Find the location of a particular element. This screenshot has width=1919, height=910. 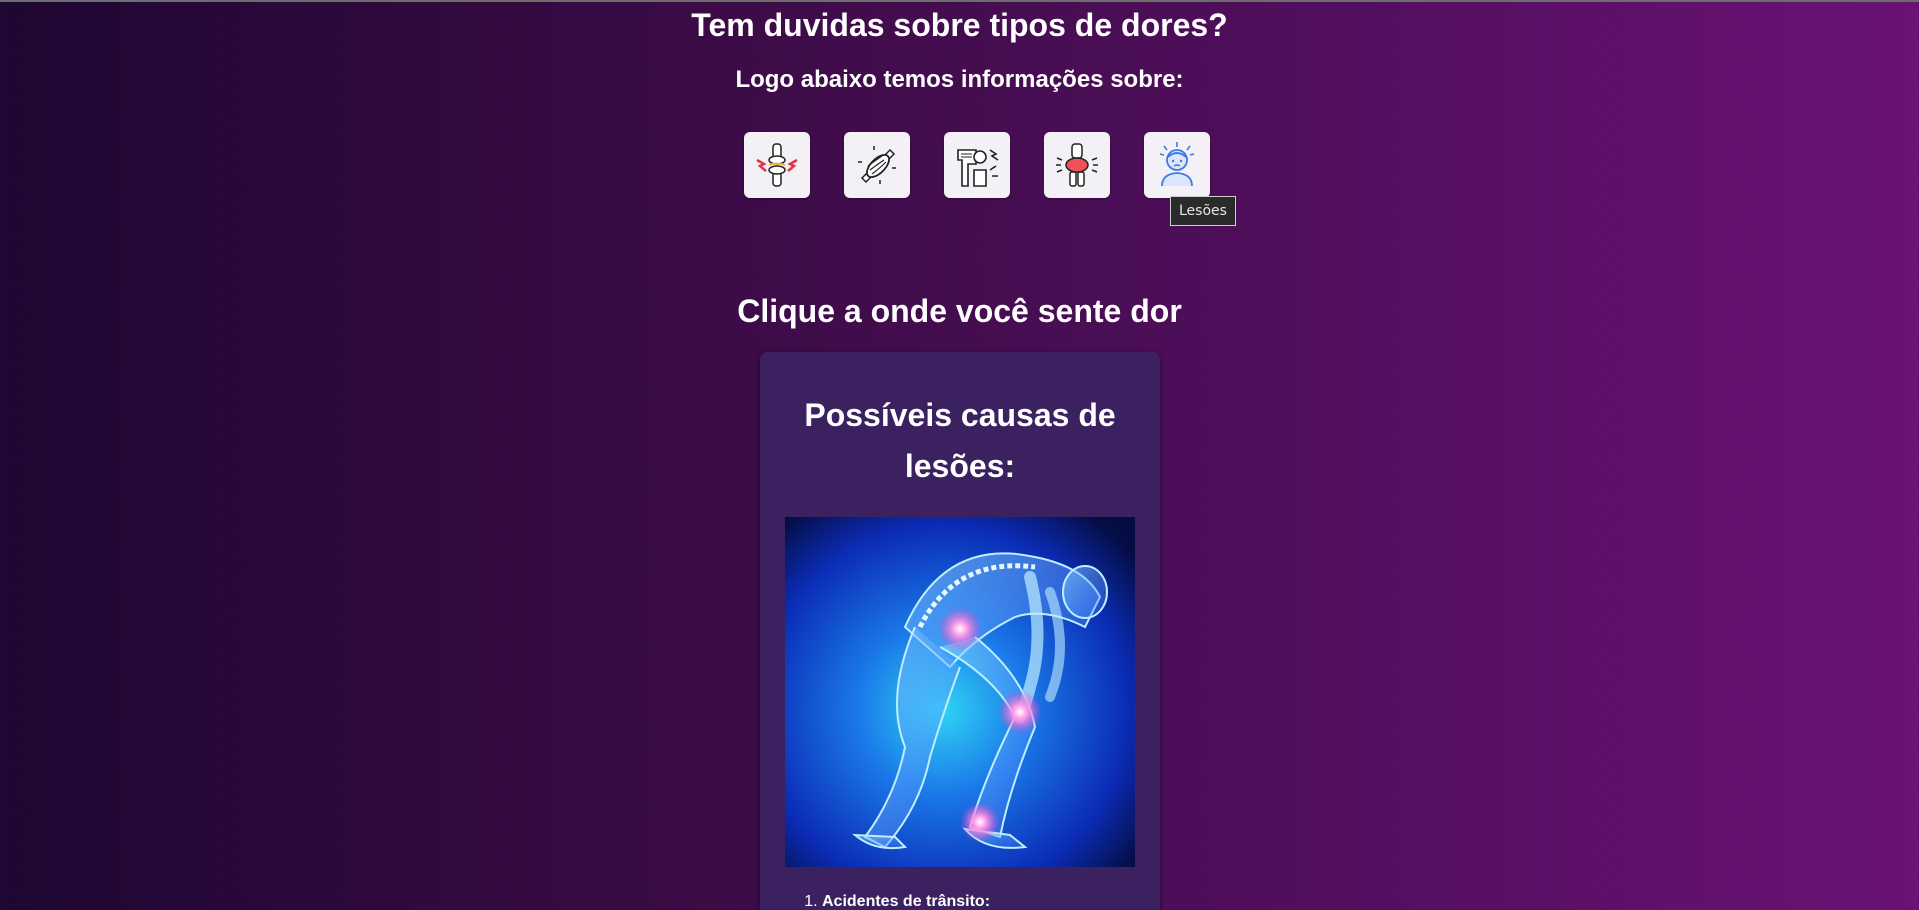

category-button-muscle is located at coordinates (877, 165).